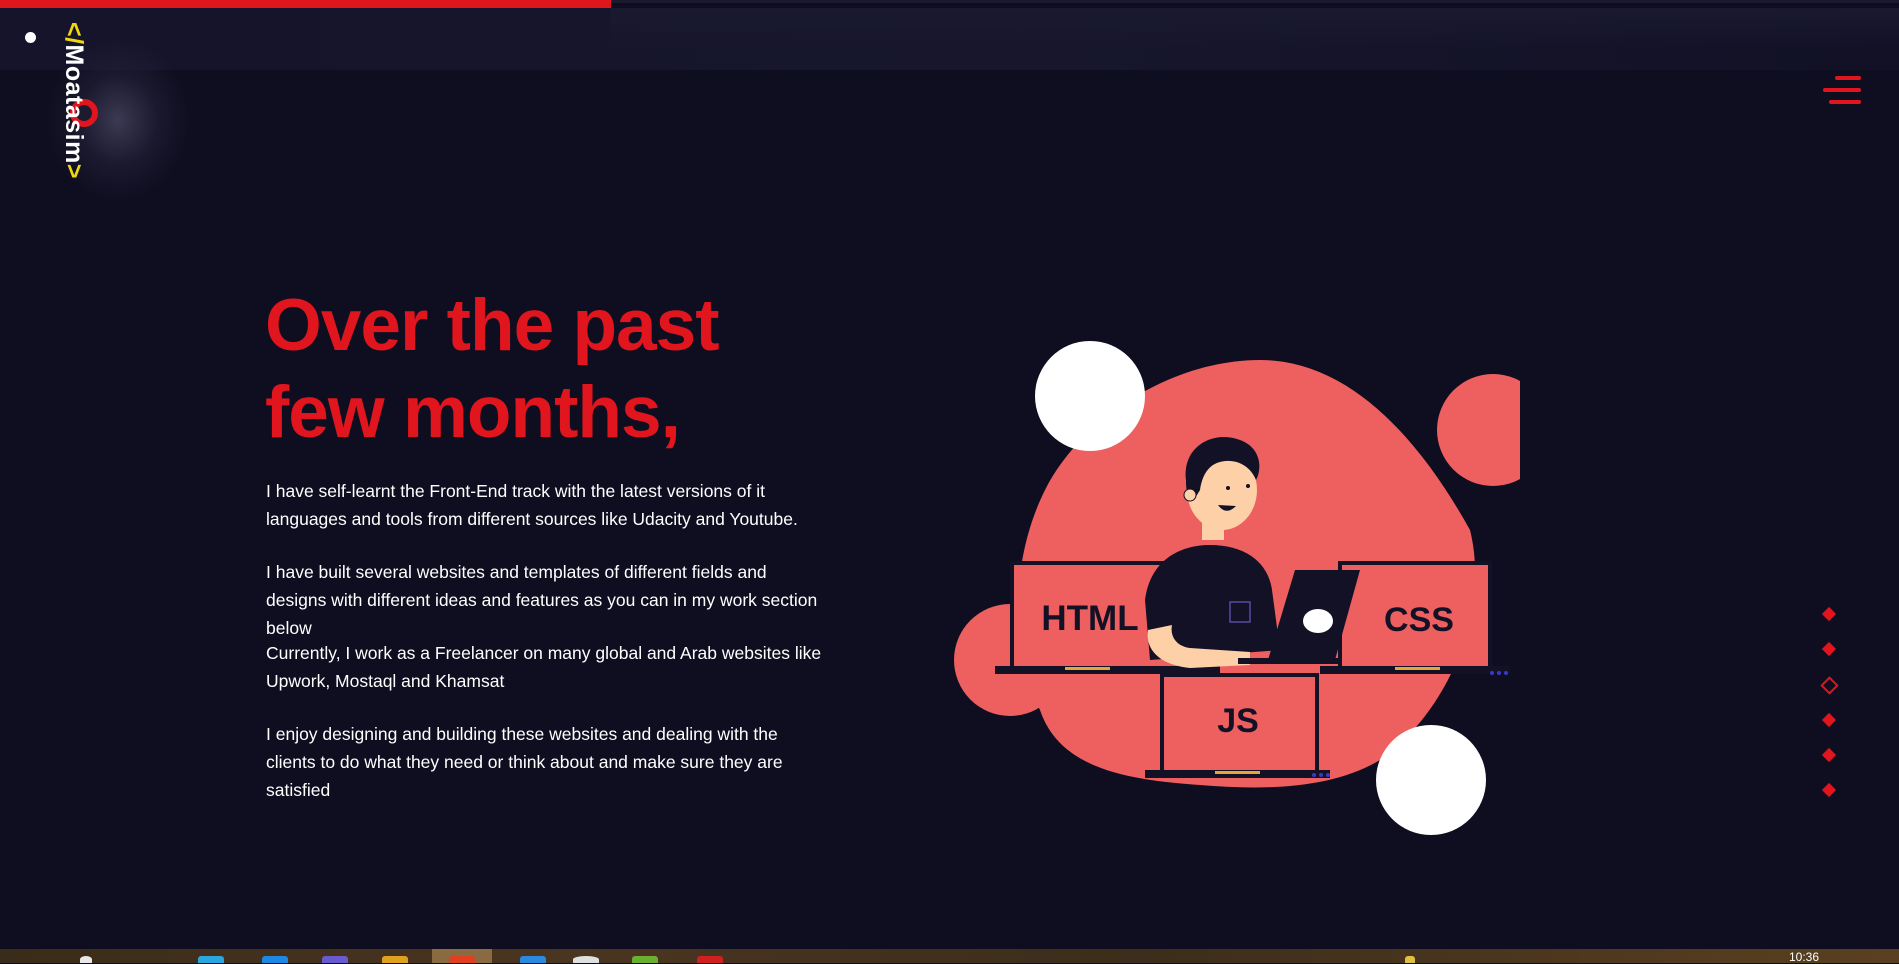 The width and height of the screenshot is (1899, 964). Describe the element at coordinates (395, 959) in the screenshot. I see `folder-icon` at that location.